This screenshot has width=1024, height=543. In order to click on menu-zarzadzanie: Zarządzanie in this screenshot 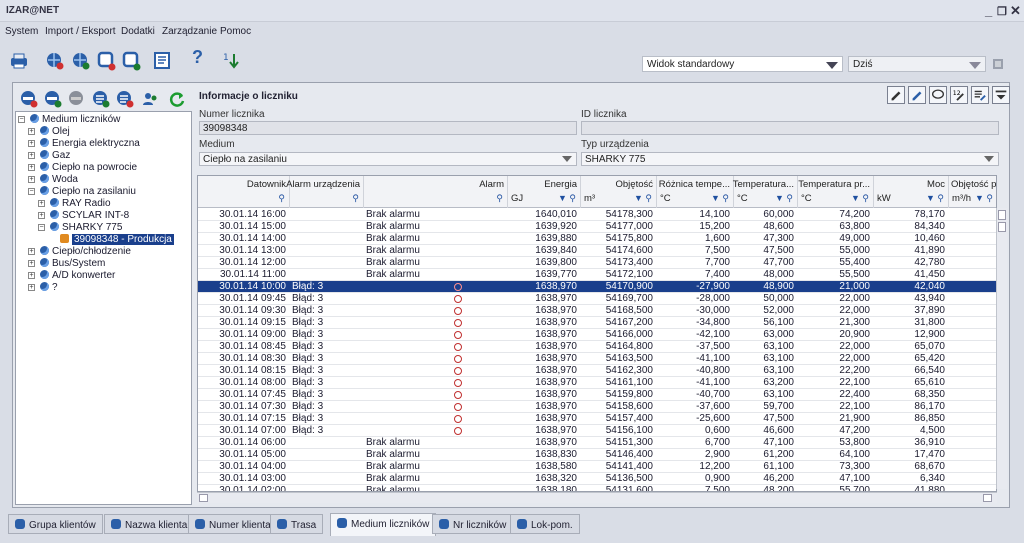, I will do `click(189, 31)`.